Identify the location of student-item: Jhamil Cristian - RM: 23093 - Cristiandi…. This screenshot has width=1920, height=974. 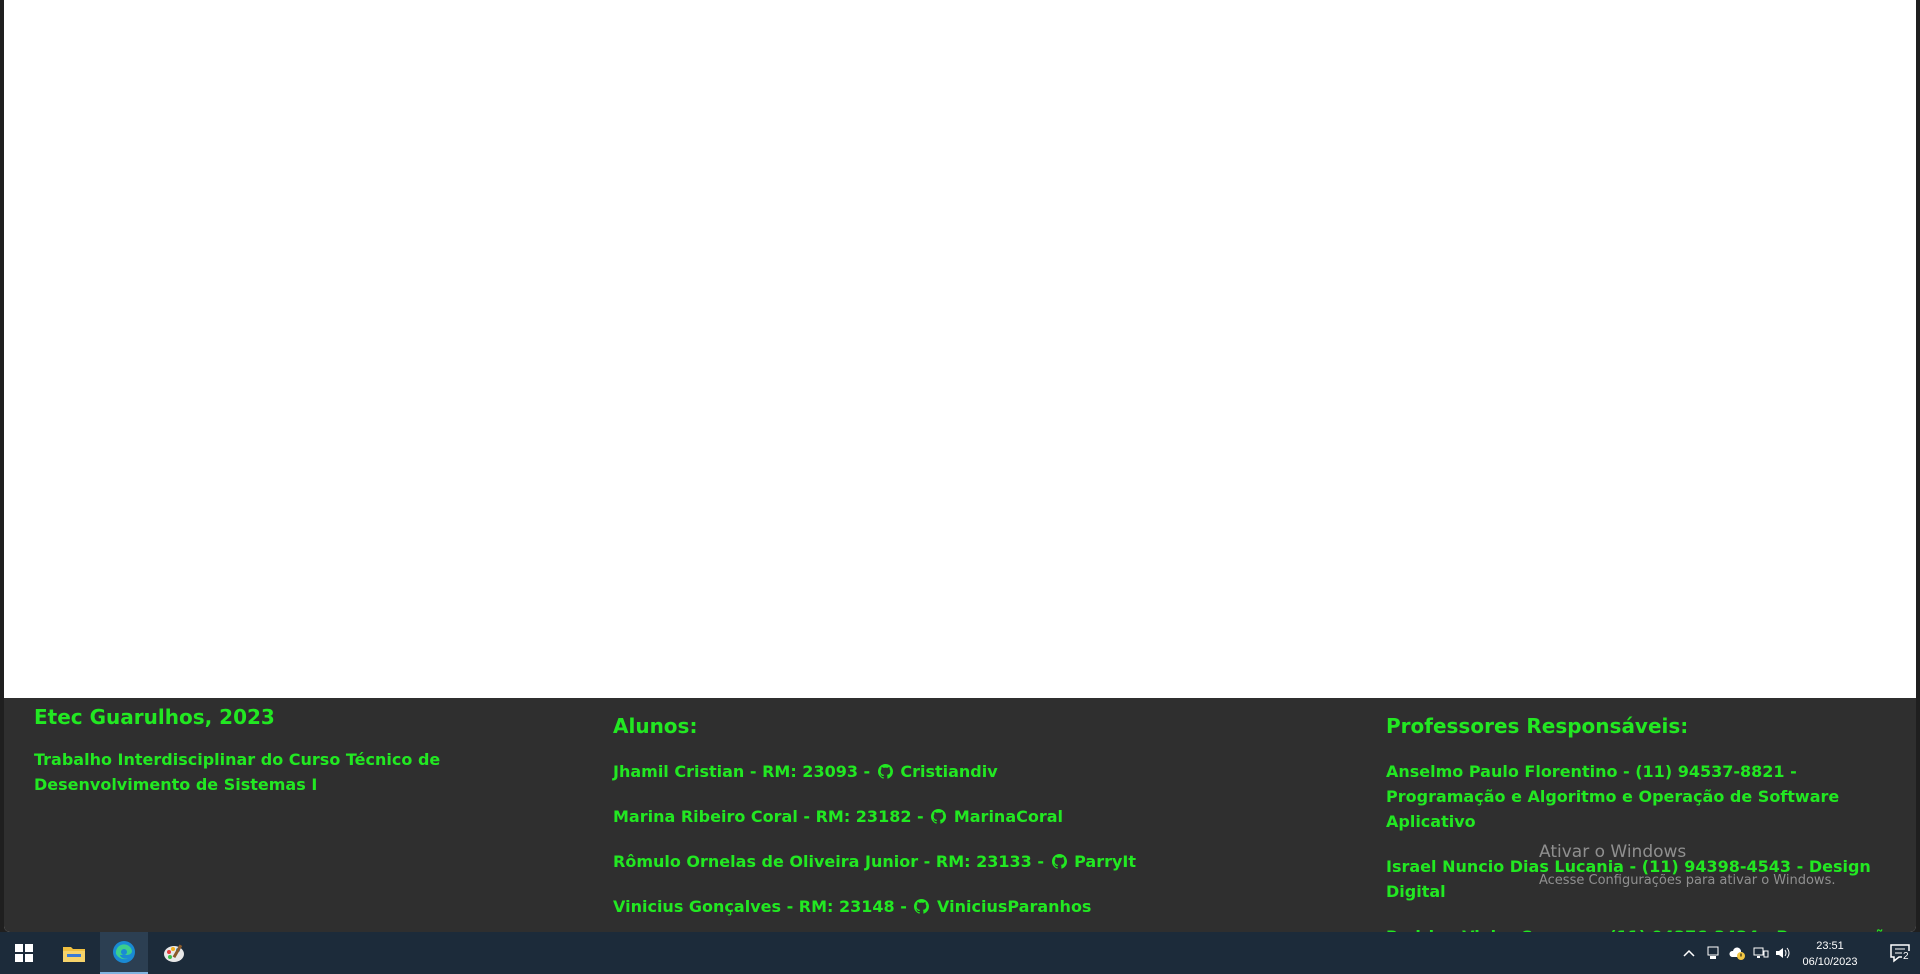
(993, 771).